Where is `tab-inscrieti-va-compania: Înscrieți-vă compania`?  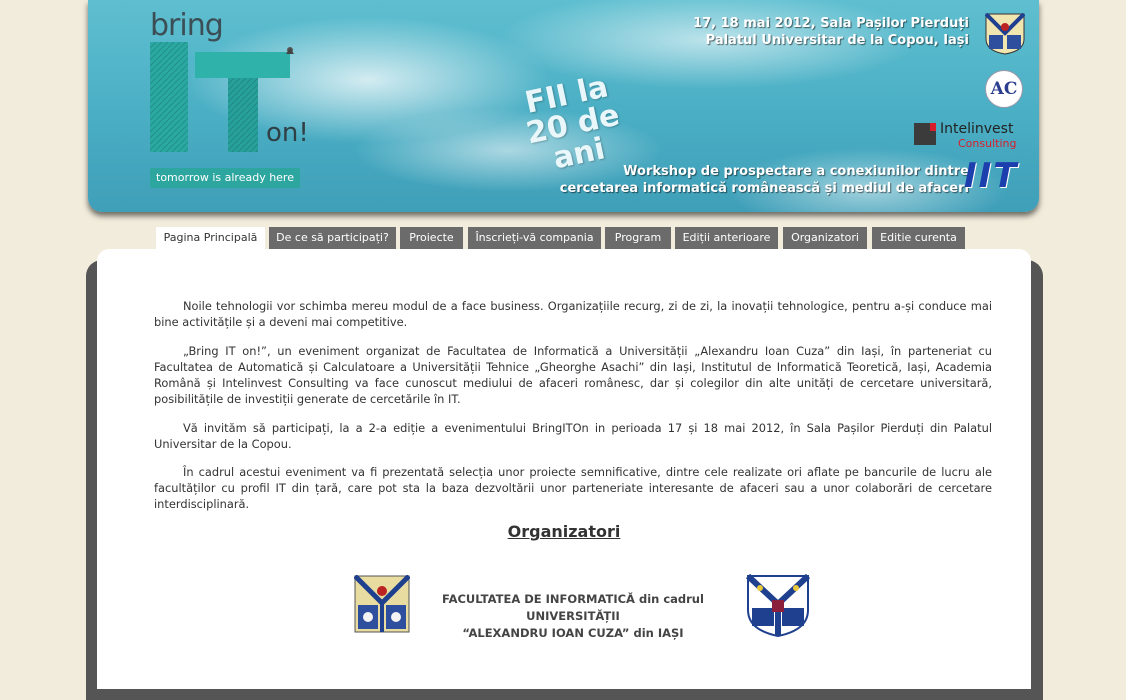 tab-inscrieti-va-compania: Înscrieți-vă compania is located at coordinates (534, 238).